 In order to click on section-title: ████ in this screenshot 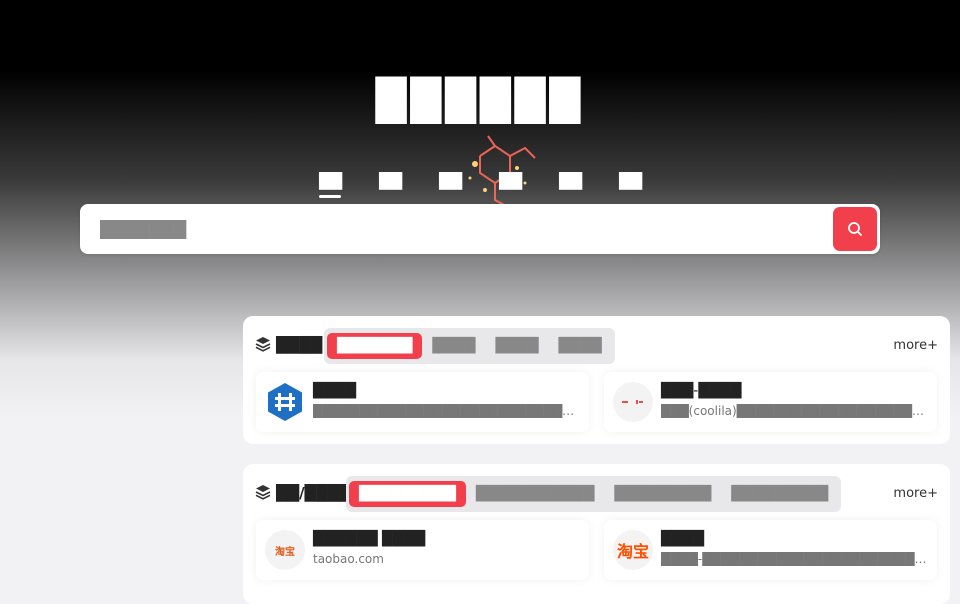, I will do `click(299, 345)`.